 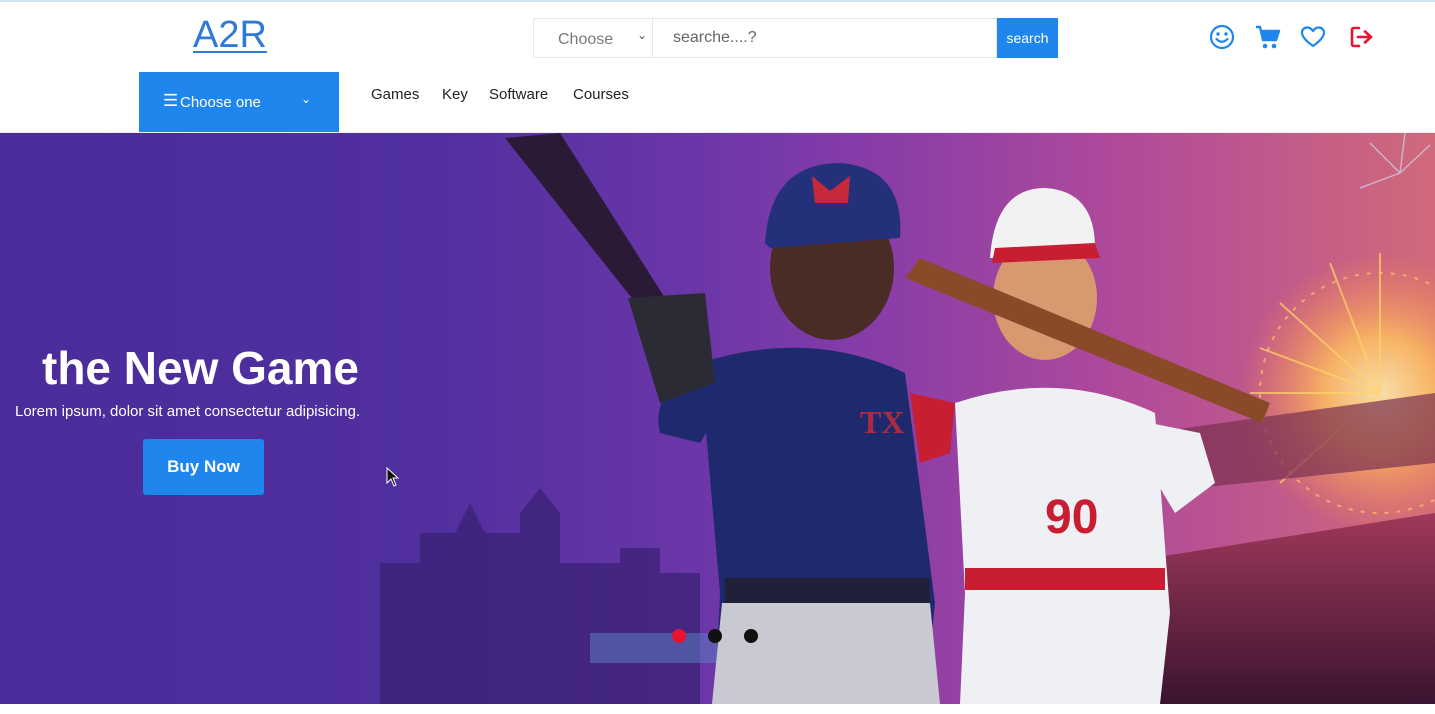 What do you see at coordinates (1268, 37) in the screenshot?
I see `cart-icon` at bounding box center [1268, 37].